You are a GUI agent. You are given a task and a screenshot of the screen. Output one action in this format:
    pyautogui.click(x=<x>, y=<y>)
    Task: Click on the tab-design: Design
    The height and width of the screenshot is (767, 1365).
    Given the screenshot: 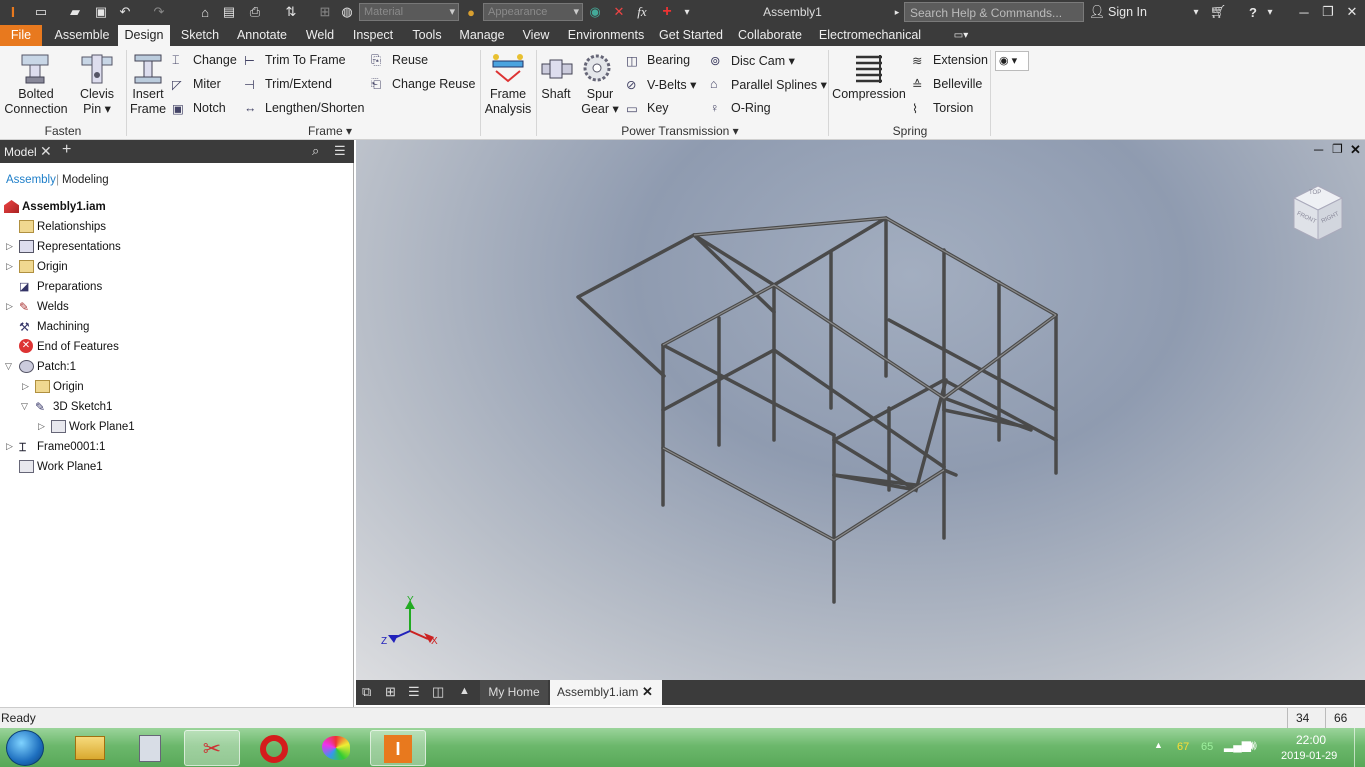 What is the action you would take?
    pyautogui.click(x=144, y=35)
    